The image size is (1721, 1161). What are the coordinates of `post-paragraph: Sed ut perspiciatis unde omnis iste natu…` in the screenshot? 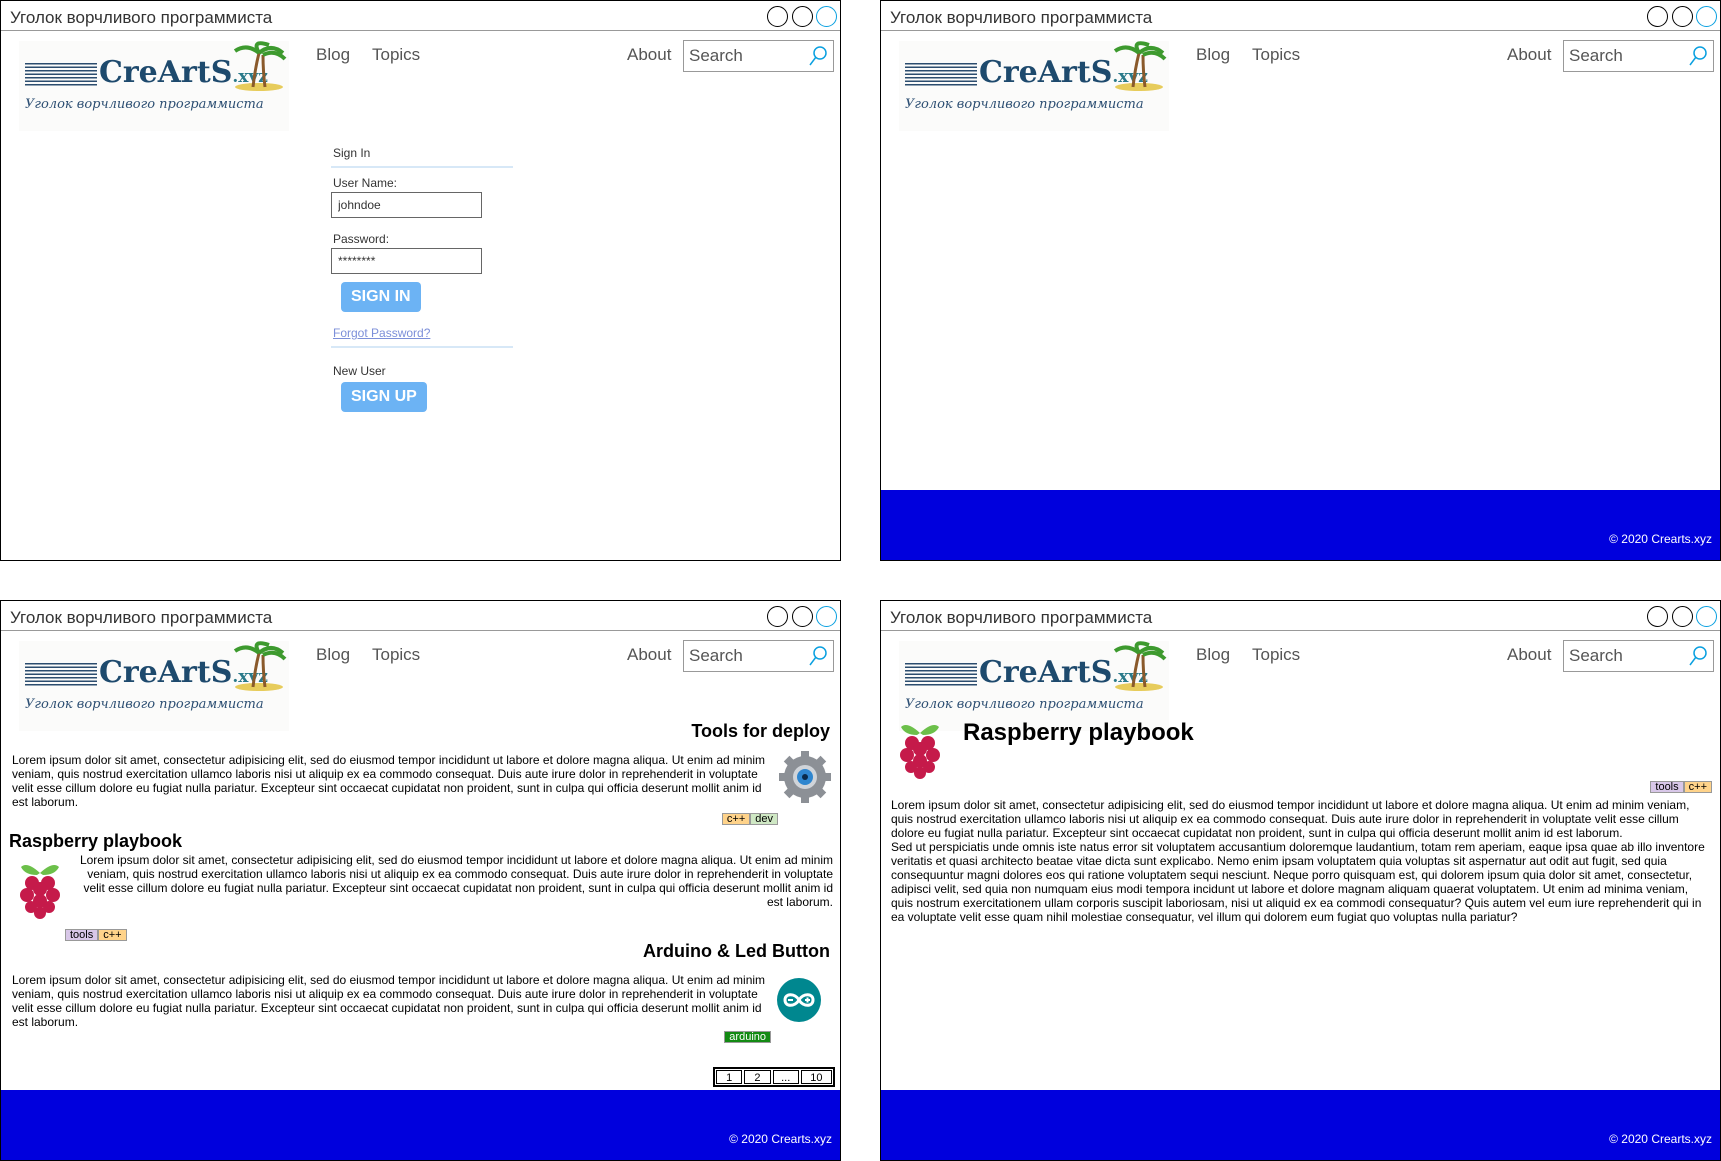 It's located at (1298, 882).